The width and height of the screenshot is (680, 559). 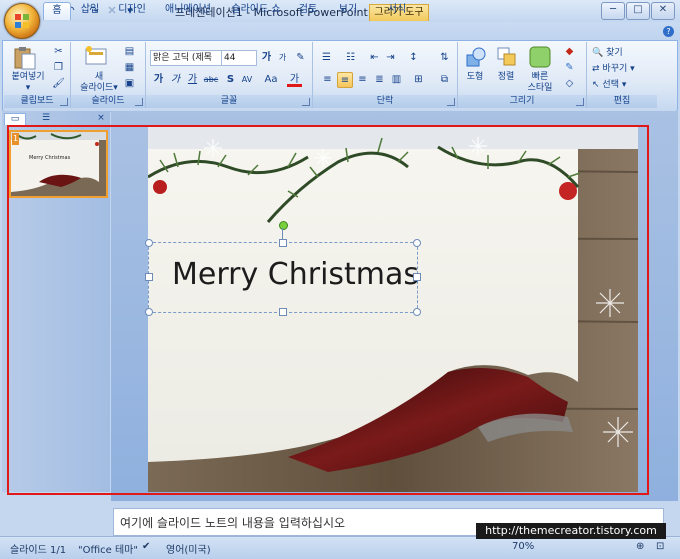 I want to click on resize-handle-bottom-right, so click(x=417, y=312).